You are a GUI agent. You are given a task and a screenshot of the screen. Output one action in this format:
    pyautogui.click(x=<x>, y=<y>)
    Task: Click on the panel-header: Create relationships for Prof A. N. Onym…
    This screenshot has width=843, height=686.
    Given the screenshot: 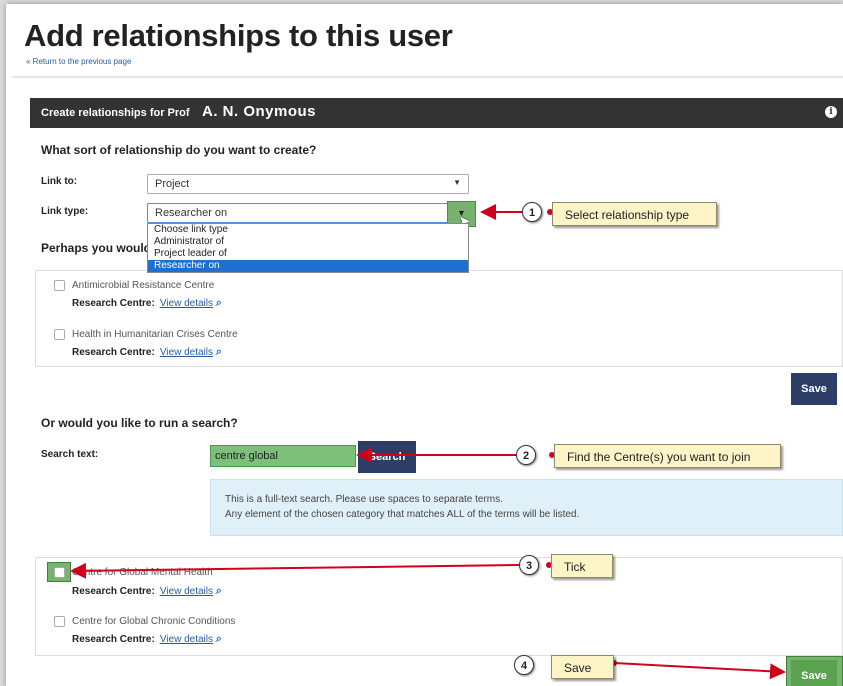 What is the action you would take?
    pyautogui.click(x=436, y=113)
    